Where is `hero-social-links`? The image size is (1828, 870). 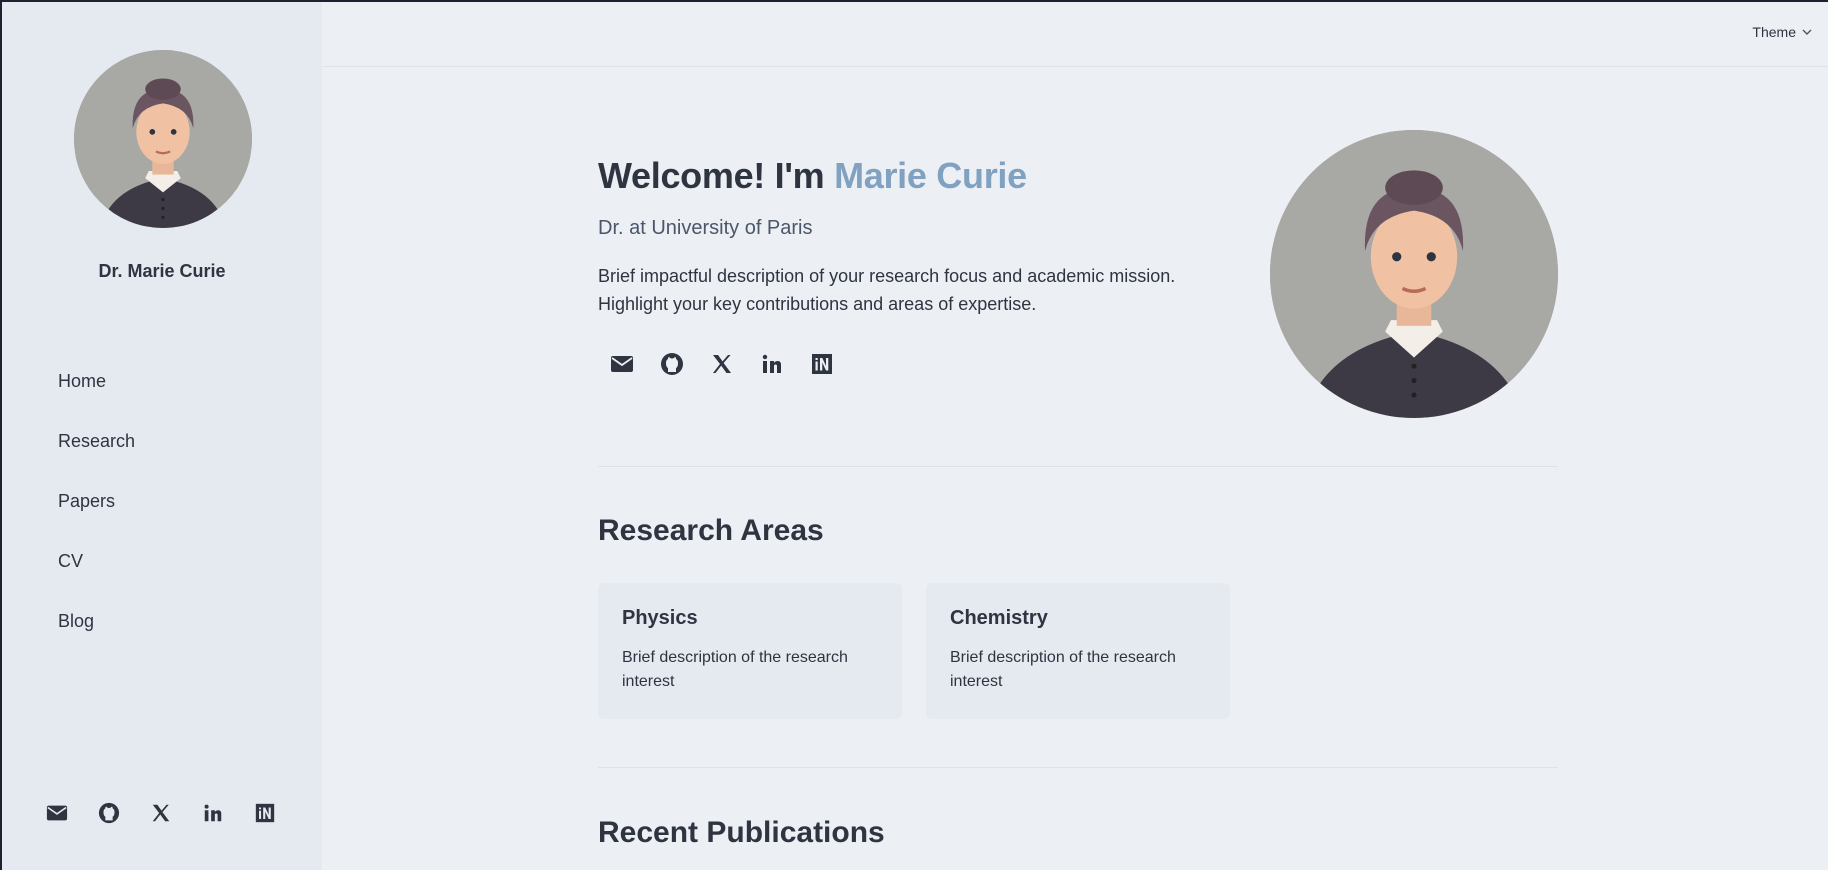 hero-social-links is located at coordinates (722, 364).